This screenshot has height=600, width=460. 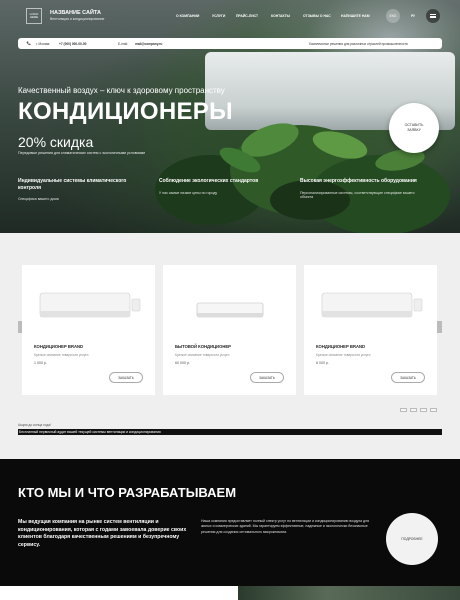 What do you see at coordinates (412, 539) in the screenshot?
I see `more-button: ПОДРОБНЕЕ` at bounding box center [412, 539].